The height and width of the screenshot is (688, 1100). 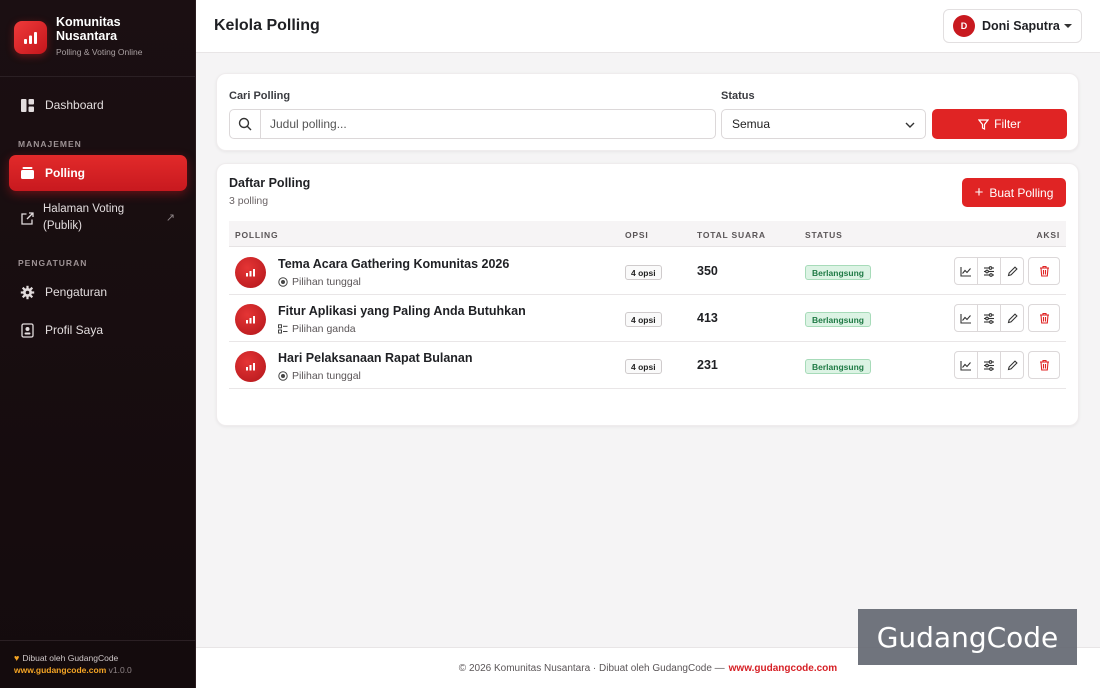 What do you see at coordinates (751, 124) in the screenshot?
I see `status-select-value: Semua` at bounding box center [751, 124].